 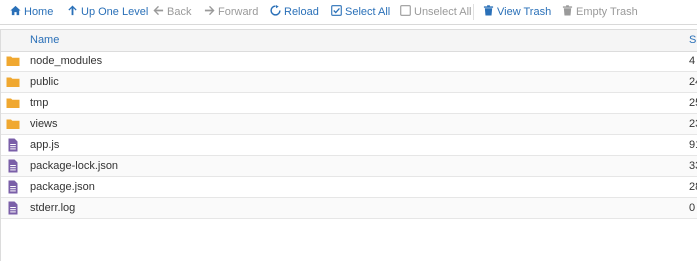 What do you see at coordinates (405, 10) in the screenshot?
I see `checkbox-empty-icon` at bounding box center [405, 10].